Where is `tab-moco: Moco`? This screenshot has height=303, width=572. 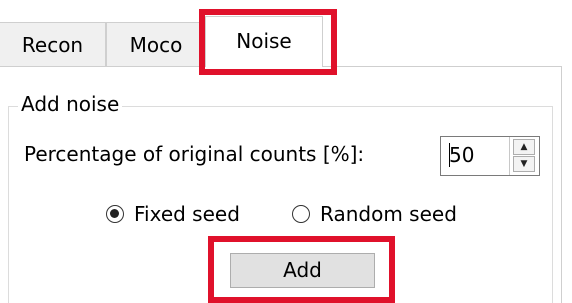
tab-moco: Moco is located at coordinates (156, 44).